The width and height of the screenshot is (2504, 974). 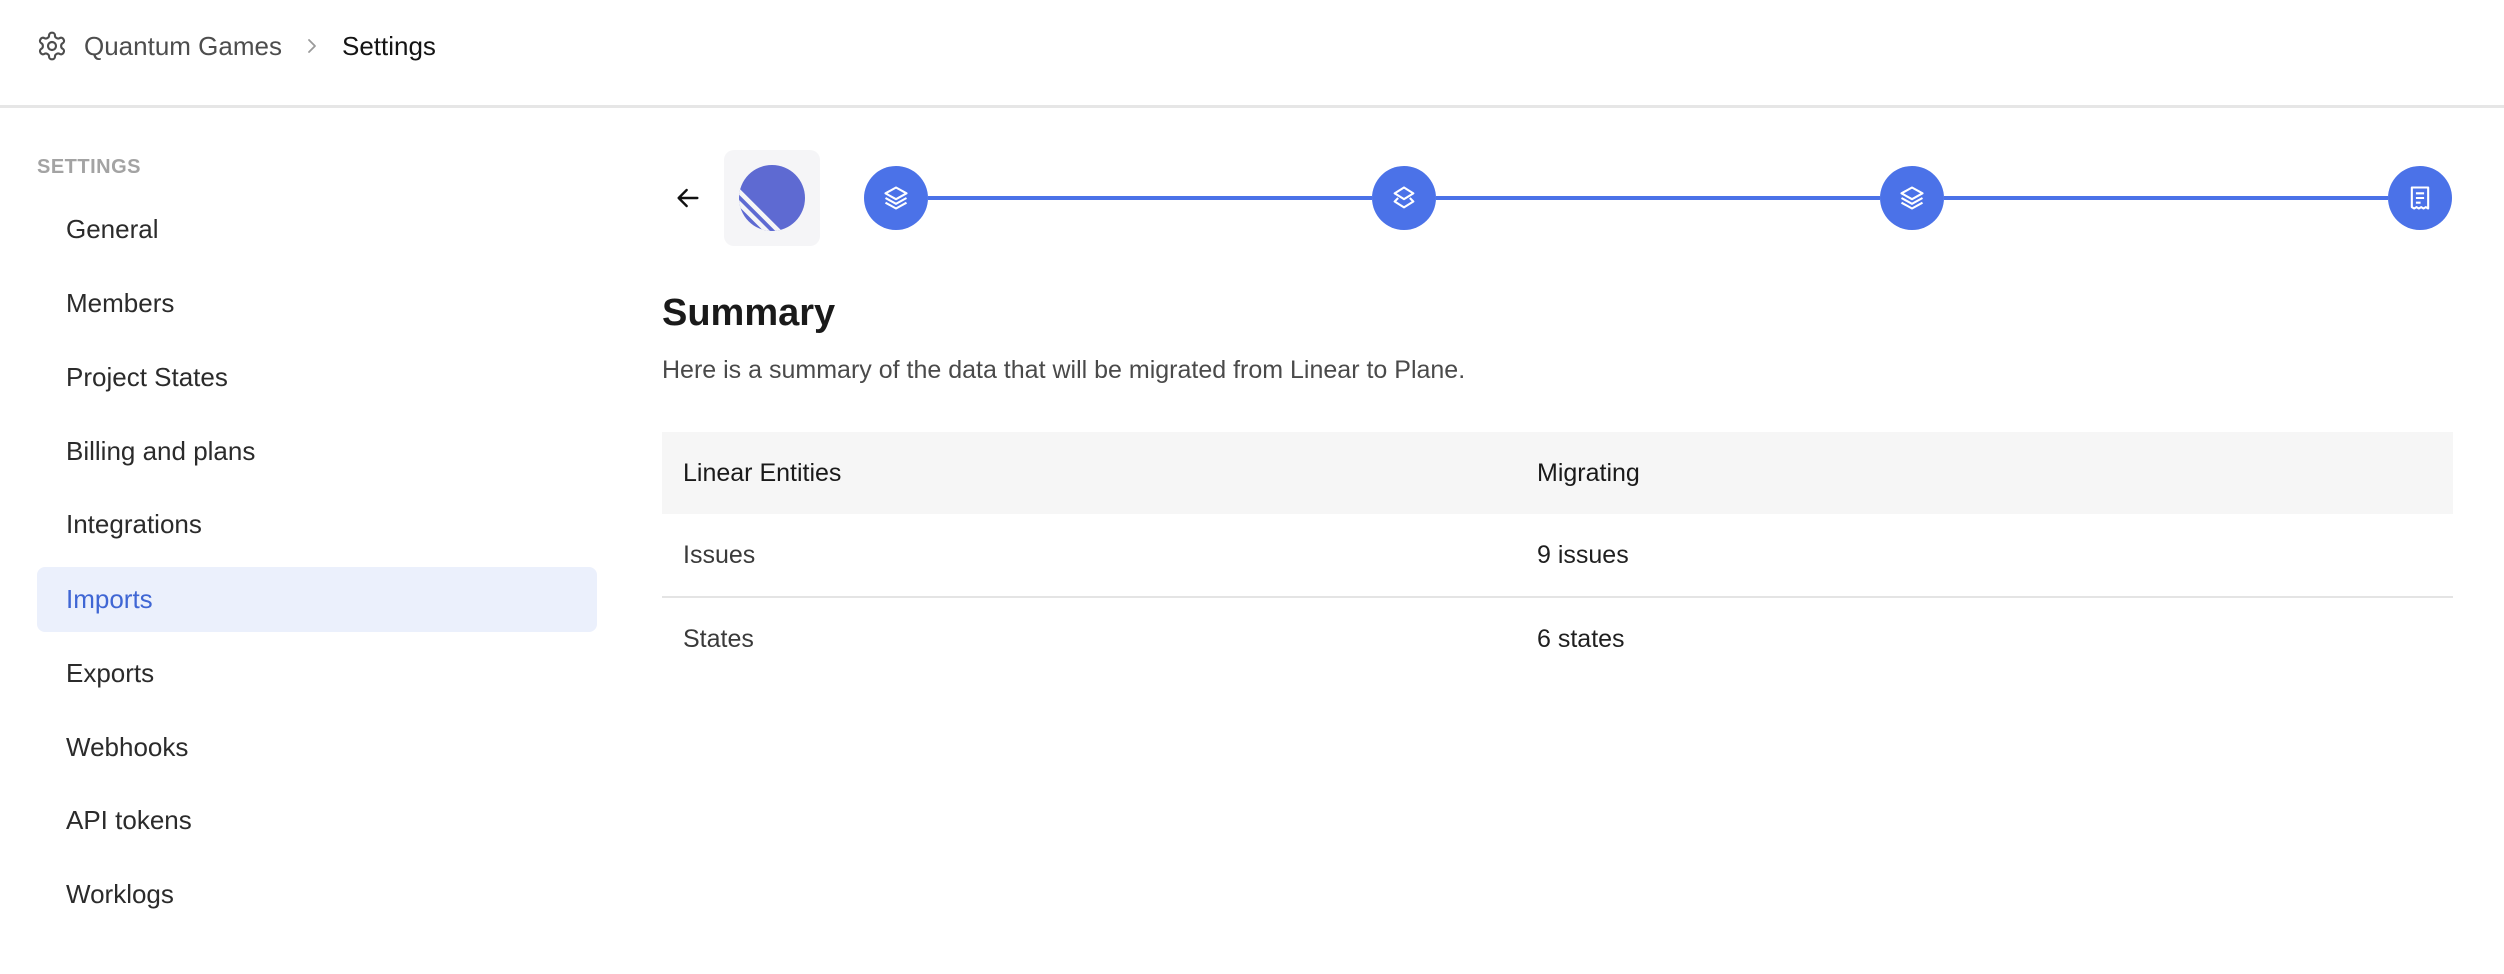 I want to click on sidebar-item-label: Exports, so click(x=110, y=673).